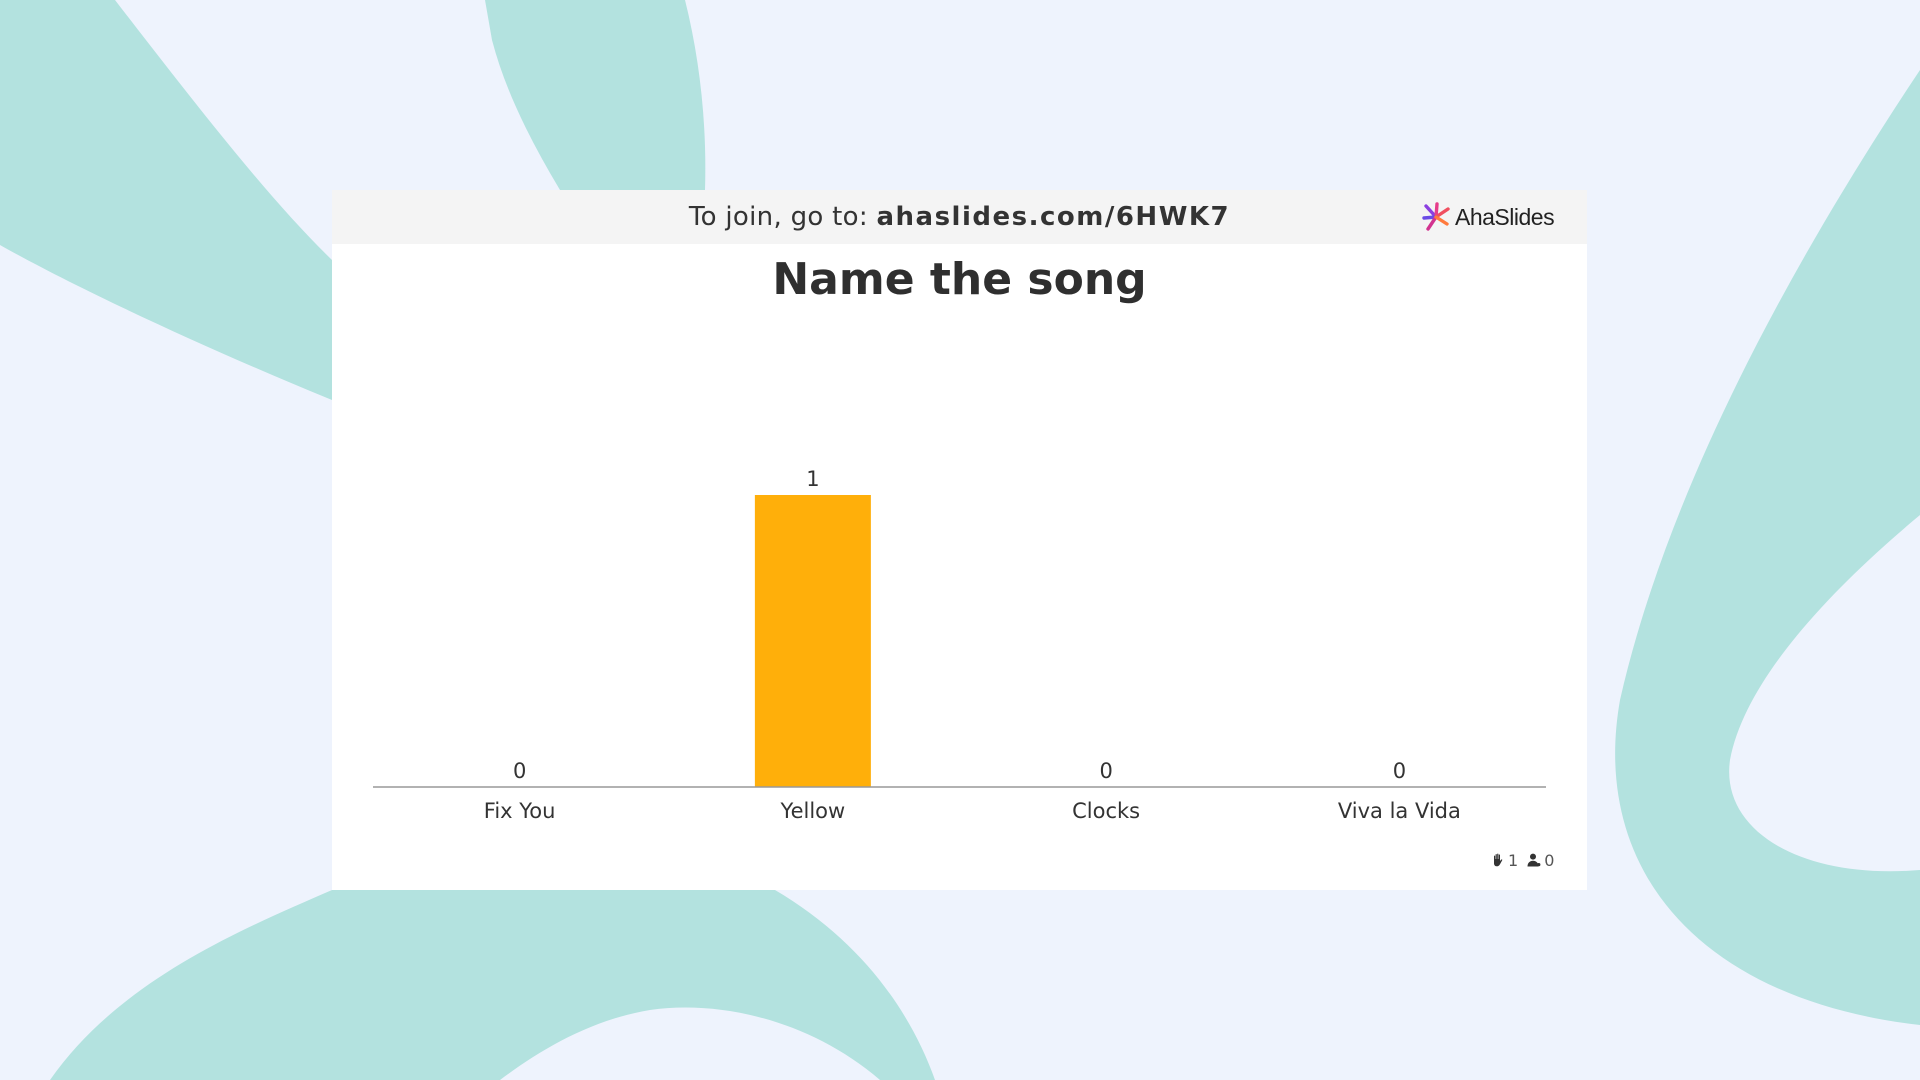 The image size is (1920, 1080). Describe the element at coordinates (520, 811) in the screenshot. I see `category-label-0: Fix You` at that location.